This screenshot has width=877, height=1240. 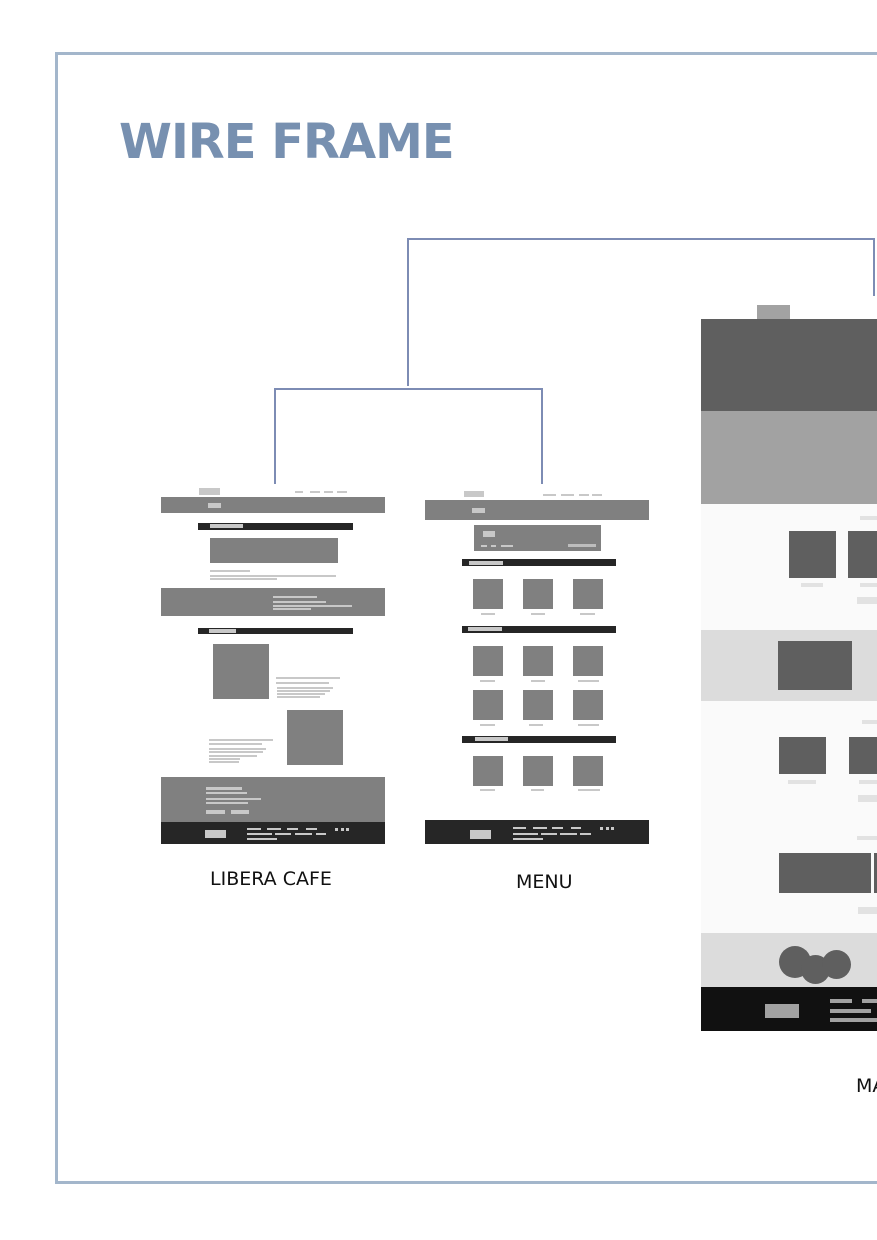 What do you see at coordinates (544, 882) in the screenshot?
I see `caption-menu: MENU` at bounding box center [544, 882].